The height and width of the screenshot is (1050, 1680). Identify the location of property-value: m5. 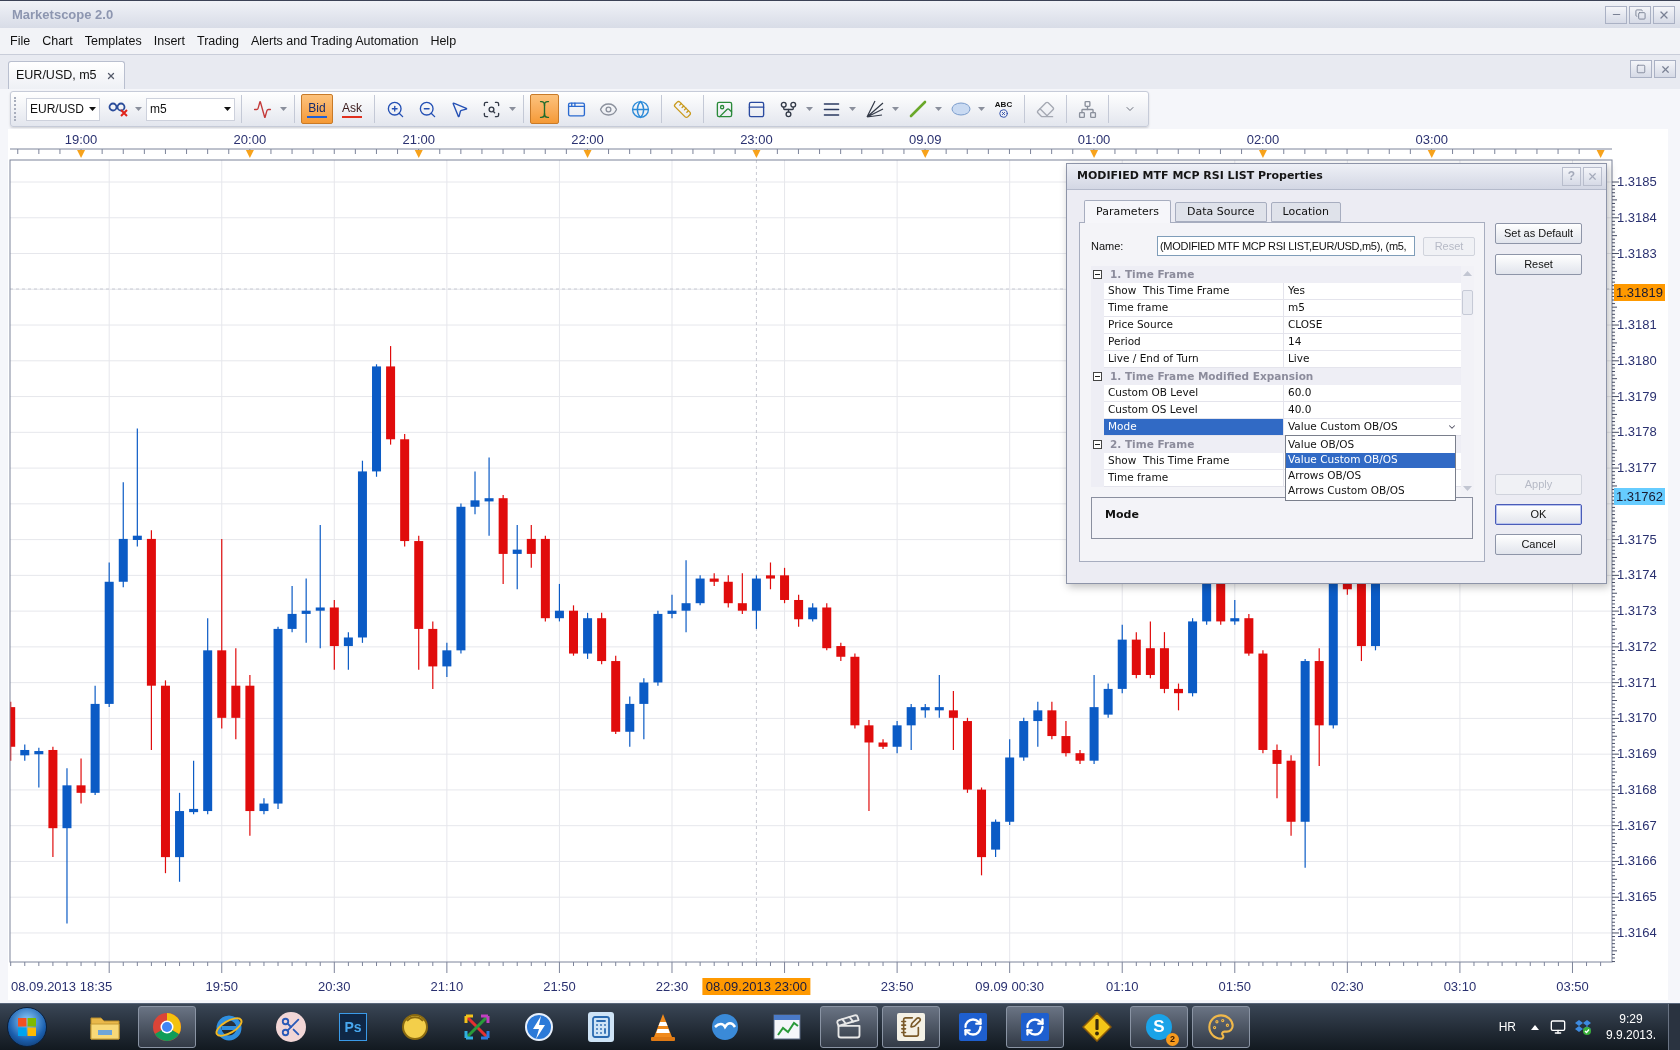
(1294, 308).